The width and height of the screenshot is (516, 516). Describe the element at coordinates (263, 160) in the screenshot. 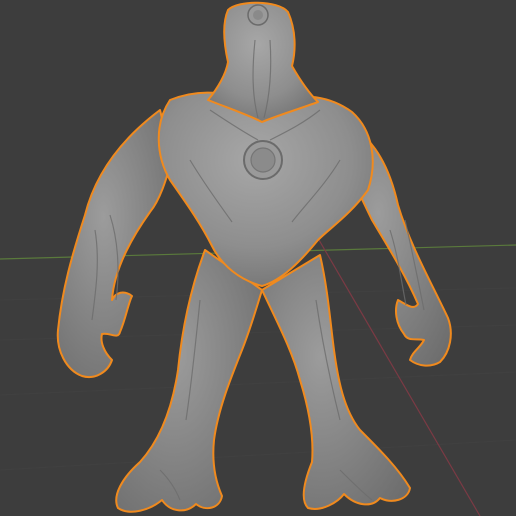

I see `chest-disc` at that location.